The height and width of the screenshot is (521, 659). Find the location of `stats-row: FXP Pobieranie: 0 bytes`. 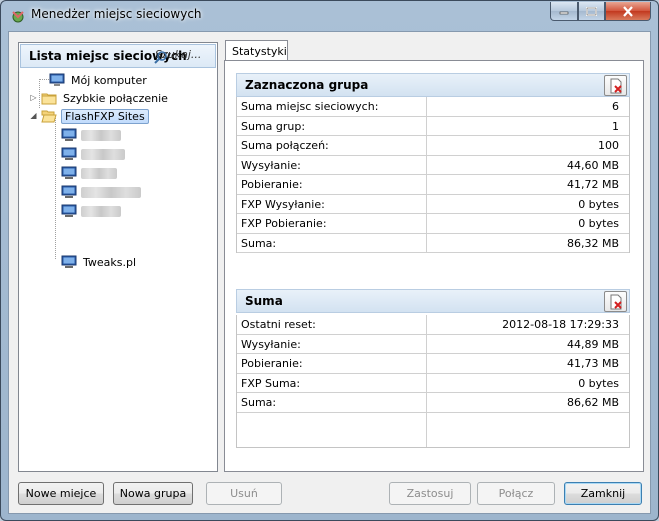

stats-row: FXP Pobieranie: 0 bytes is located at coordinates (433, 224).